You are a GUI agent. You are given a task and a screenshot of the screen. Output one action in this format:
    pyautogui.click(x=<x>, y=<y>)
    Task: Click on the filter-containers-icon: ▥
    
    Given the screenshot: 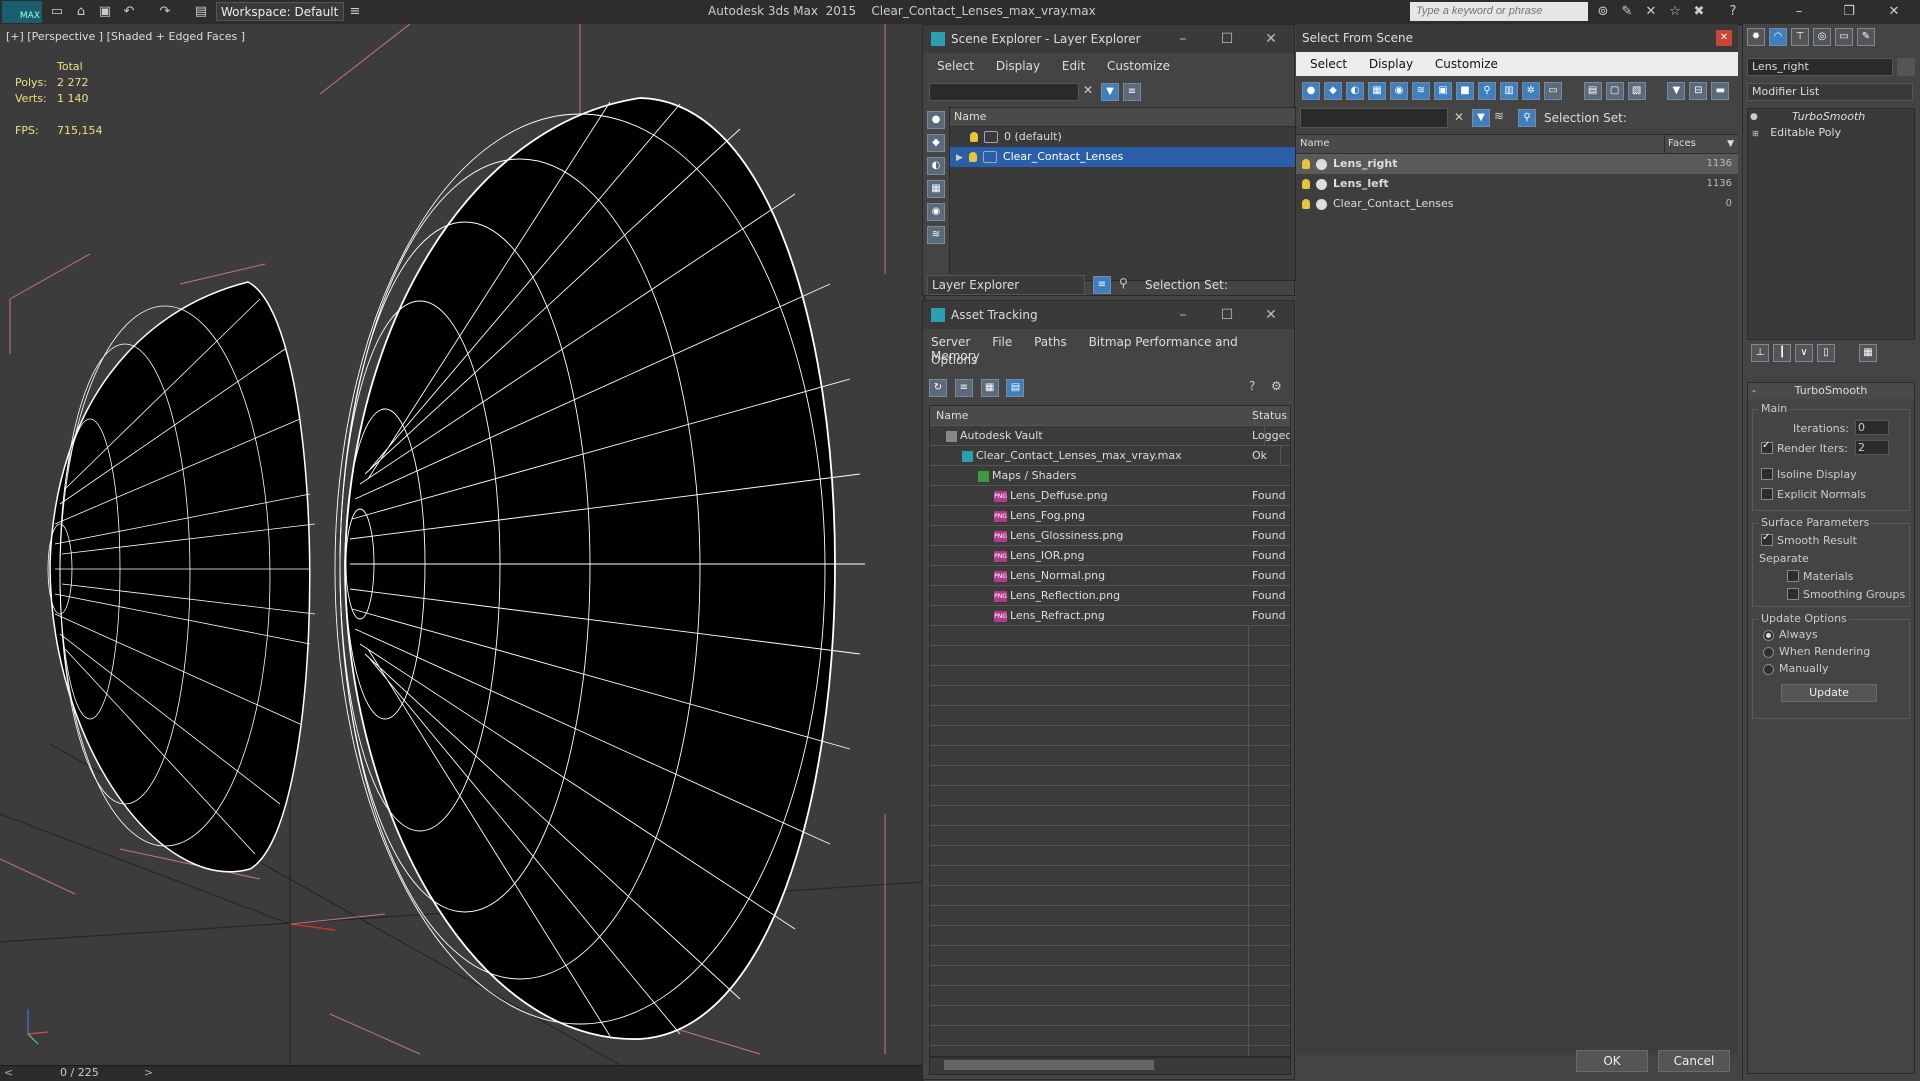 What is the action you would take?
    pyautogui.click(x=1509, y=91)
    